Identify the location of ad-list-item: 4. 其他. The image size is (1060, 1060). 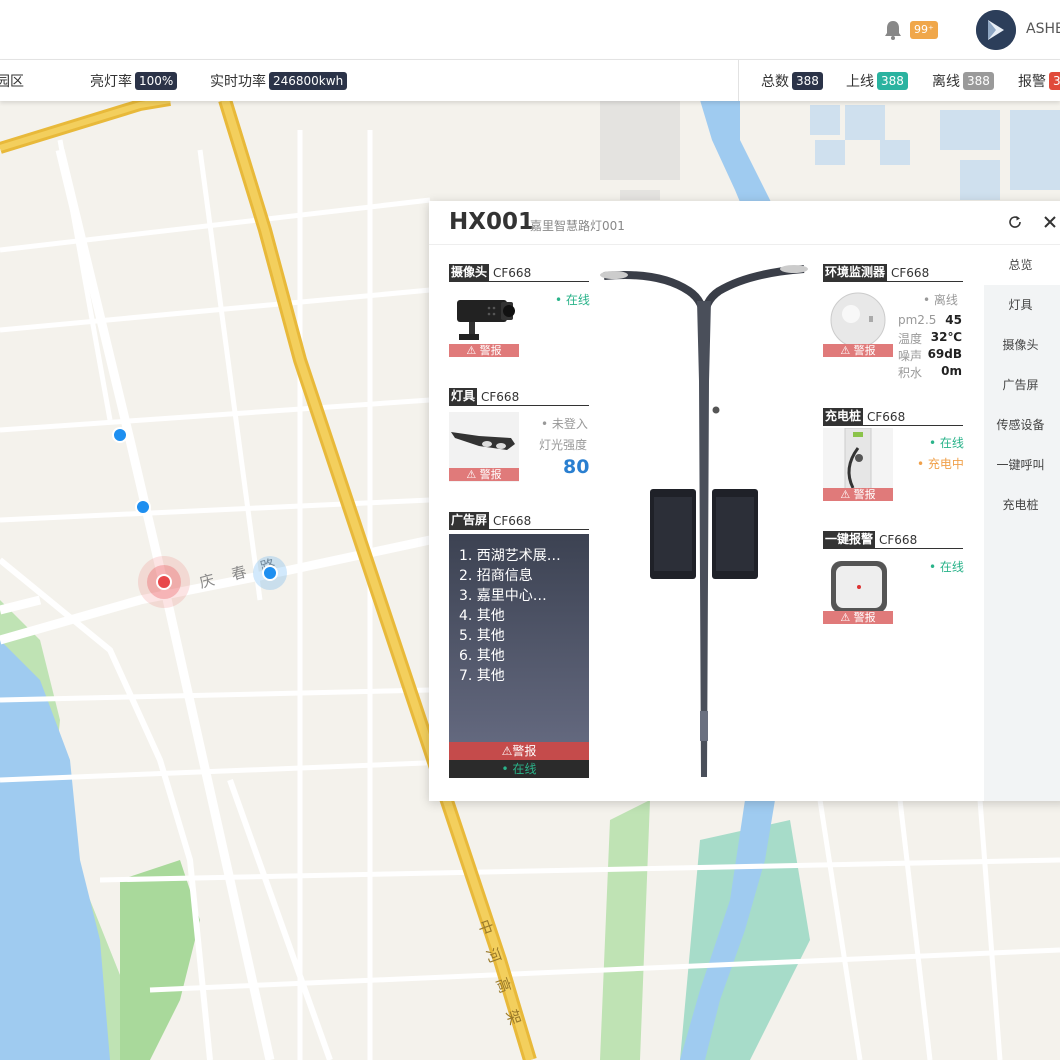
(510, 616).